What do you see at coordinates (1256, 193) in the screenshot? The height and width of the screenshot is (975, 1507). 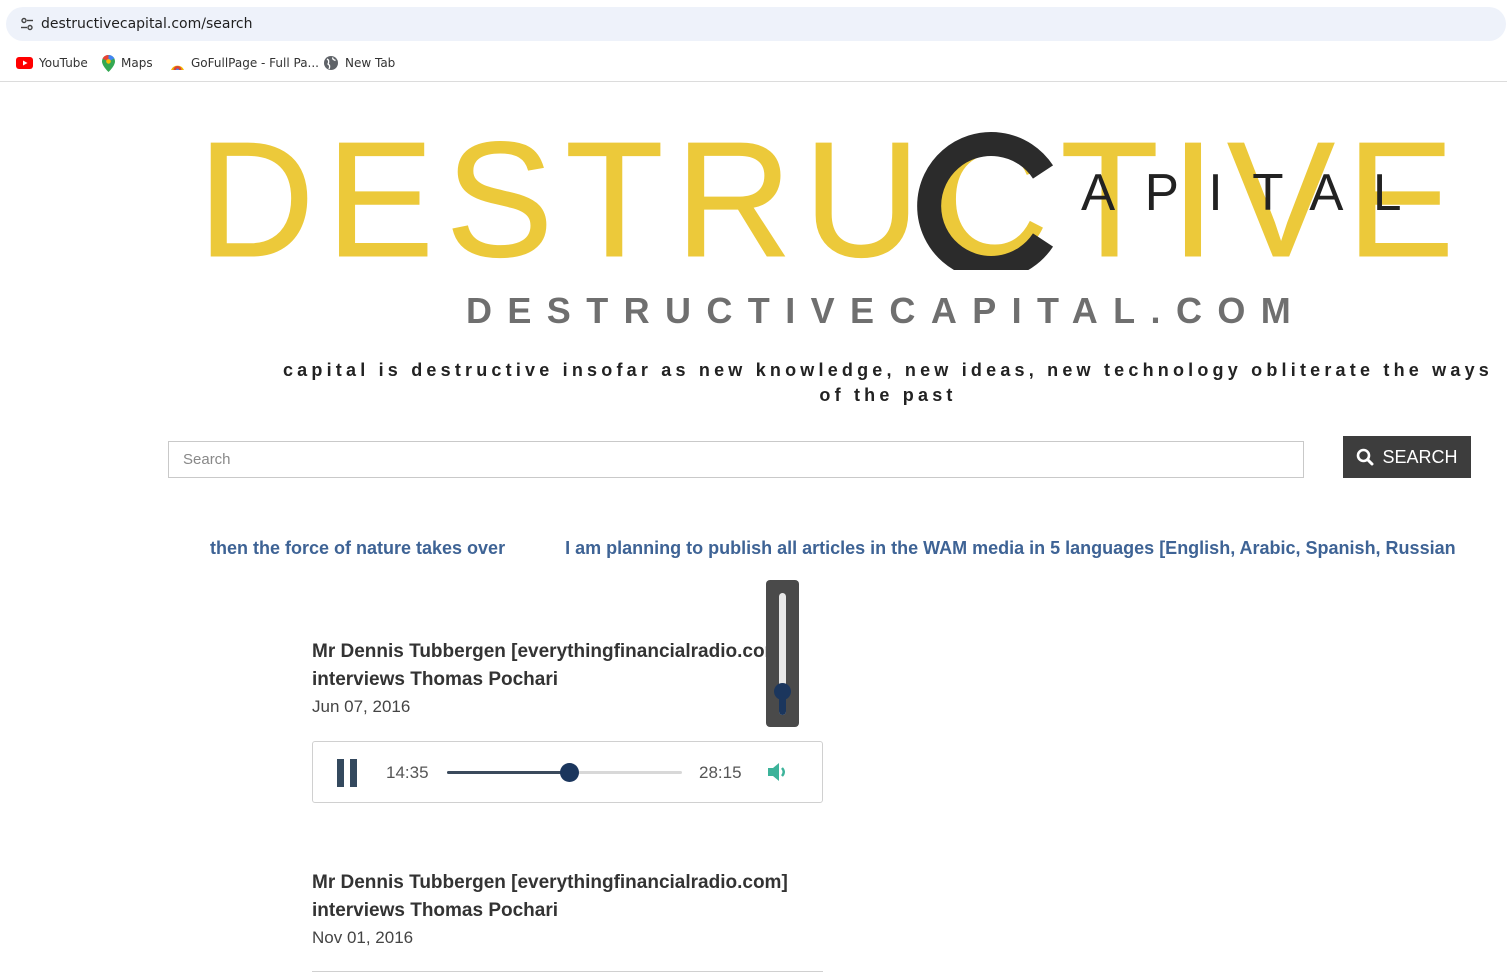 I see `logo-subword: APITAL` at bounding box center [1256, 193].